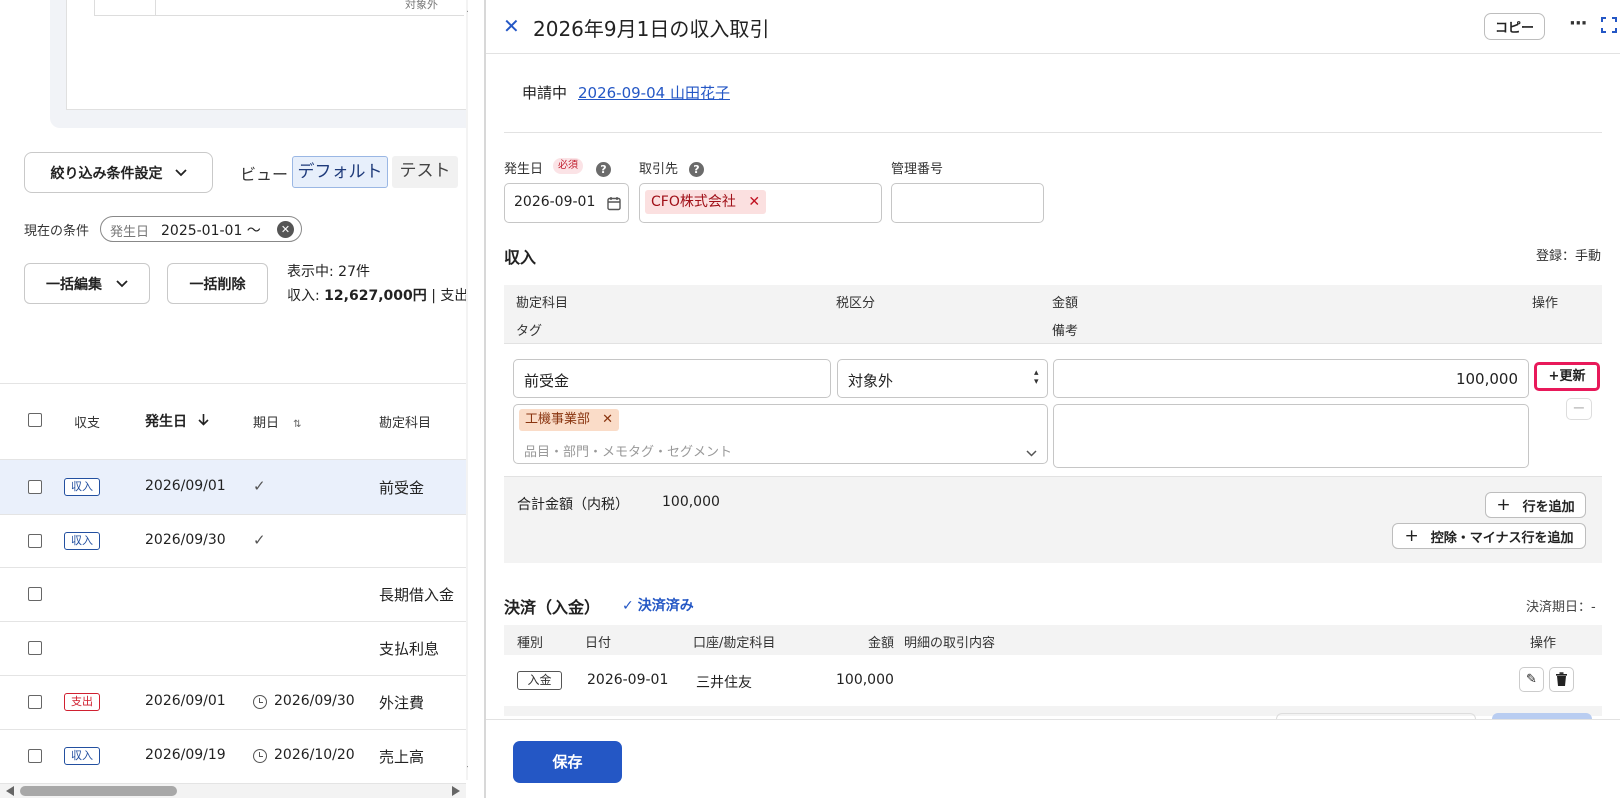 This screenshot has height=798, width=1620. What do you see at coordinates (1561, 679) in the screenshot?
I see `trash-icon` at bounding box center [1561, 679].